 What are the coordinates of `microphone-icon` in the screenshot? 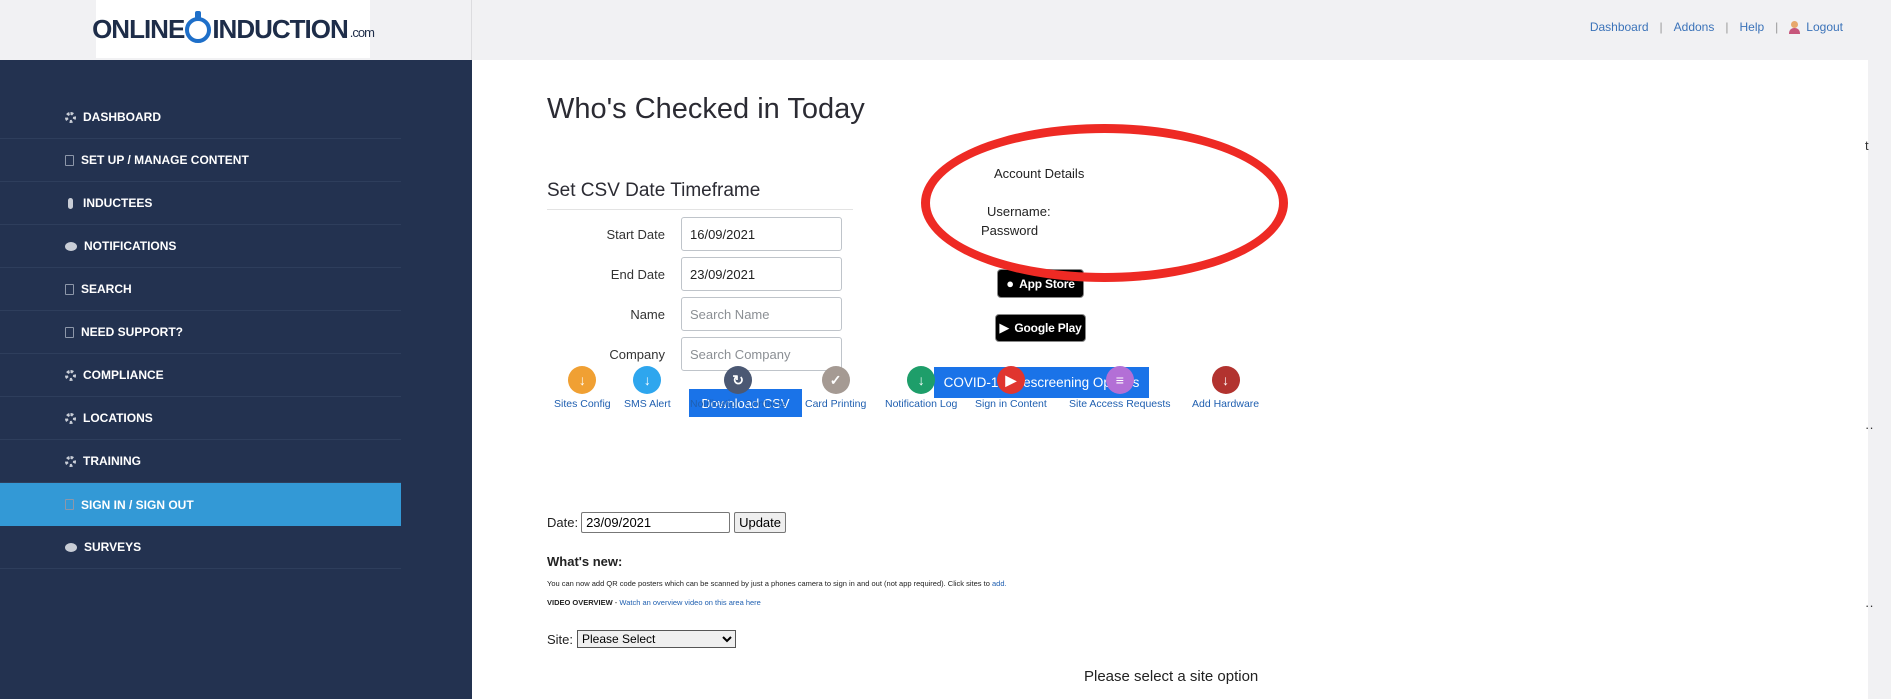 It's located at (70, 203).